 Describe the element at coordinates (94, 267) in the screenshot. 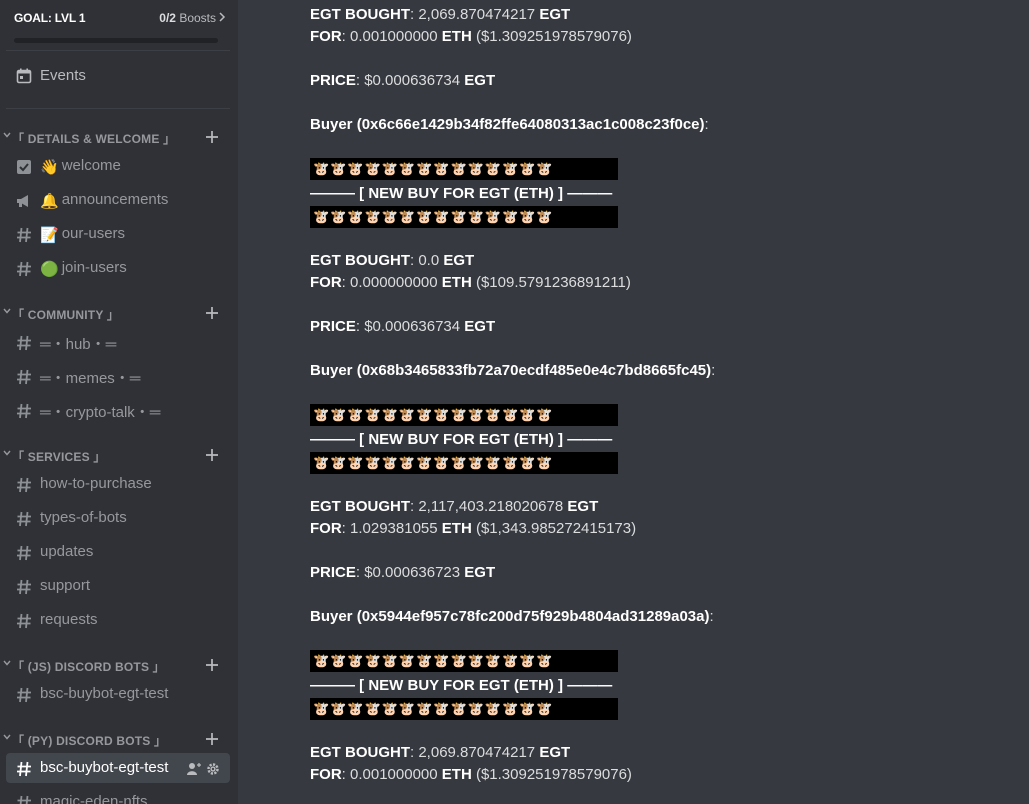

I see `channel-name: join-users` at that location.